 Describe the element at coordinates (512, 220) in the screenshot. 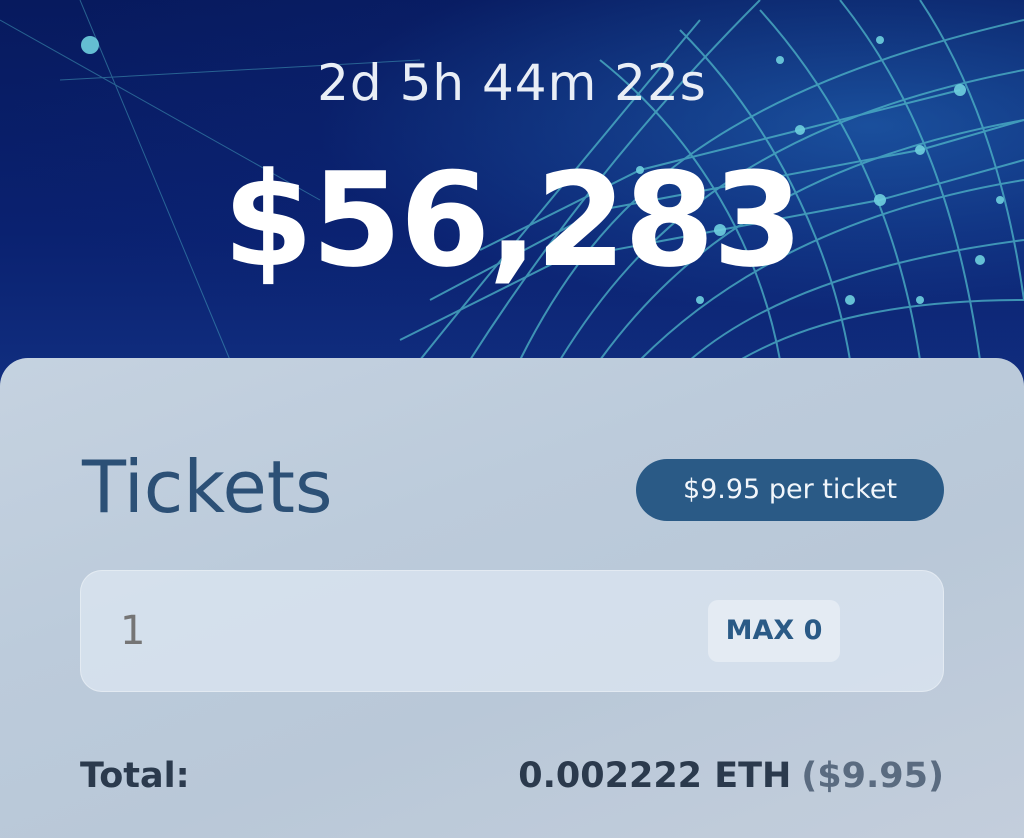

I see `jackpot-amount: $56,283` at that location.